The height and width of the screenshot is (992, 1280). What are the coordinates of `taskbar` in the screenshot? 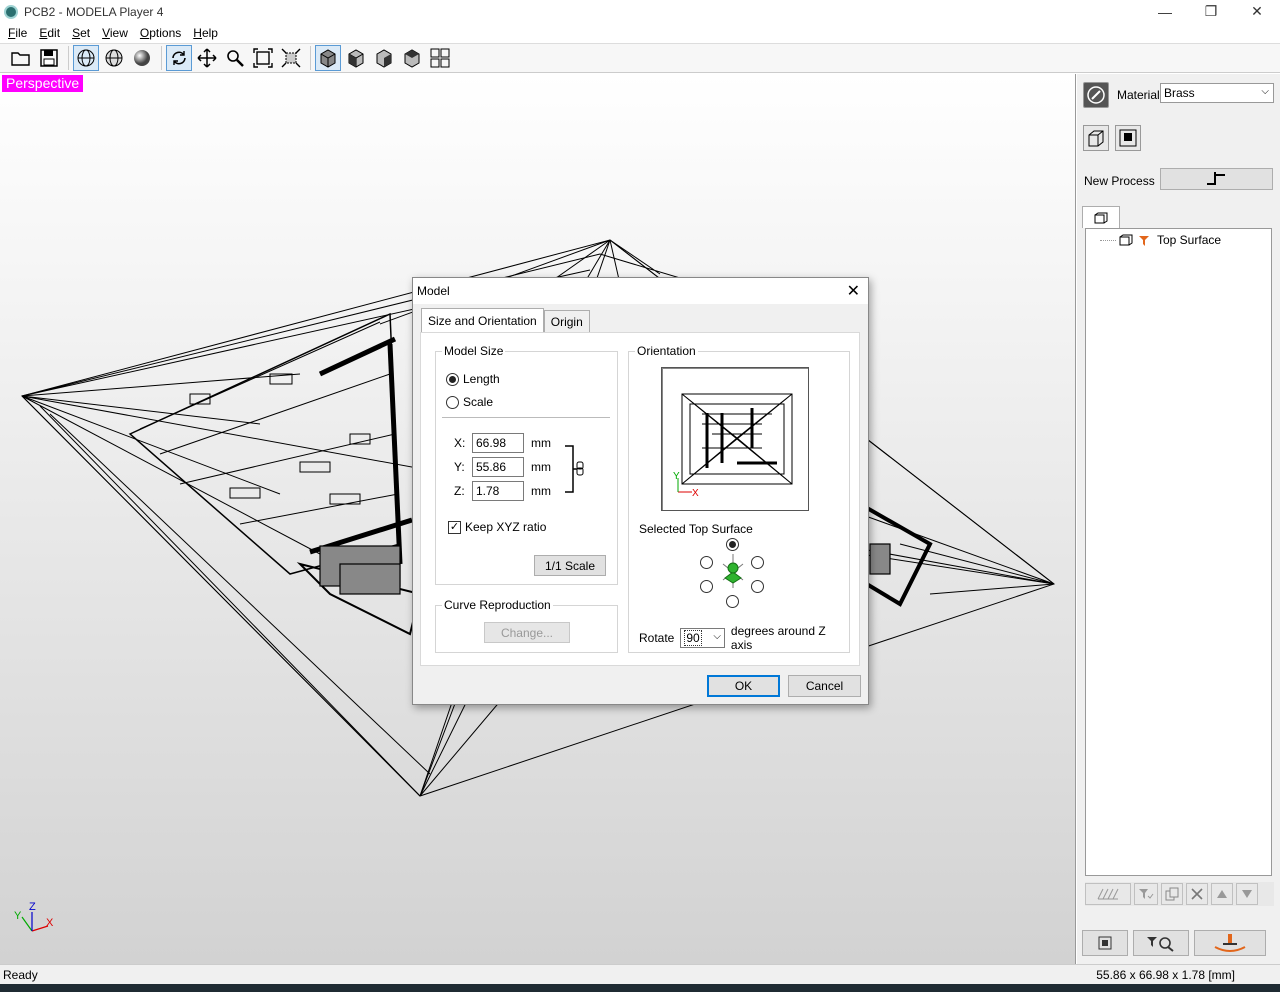 It's located at (640, 988).